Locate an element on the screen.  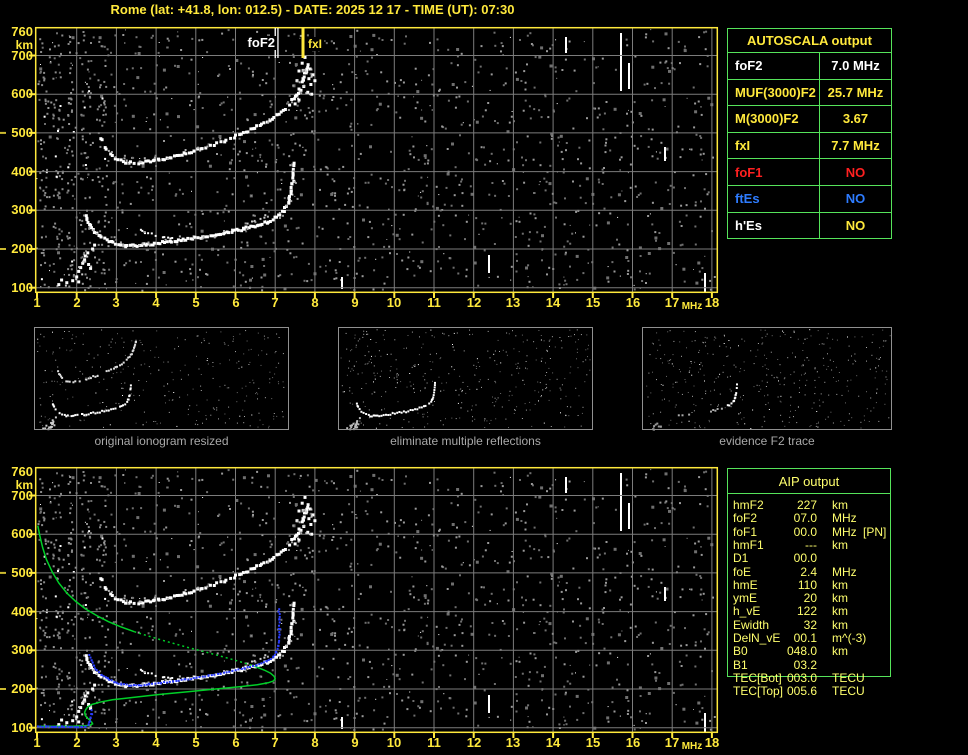
aip-param: B0 is located at coordinates (740, 651).